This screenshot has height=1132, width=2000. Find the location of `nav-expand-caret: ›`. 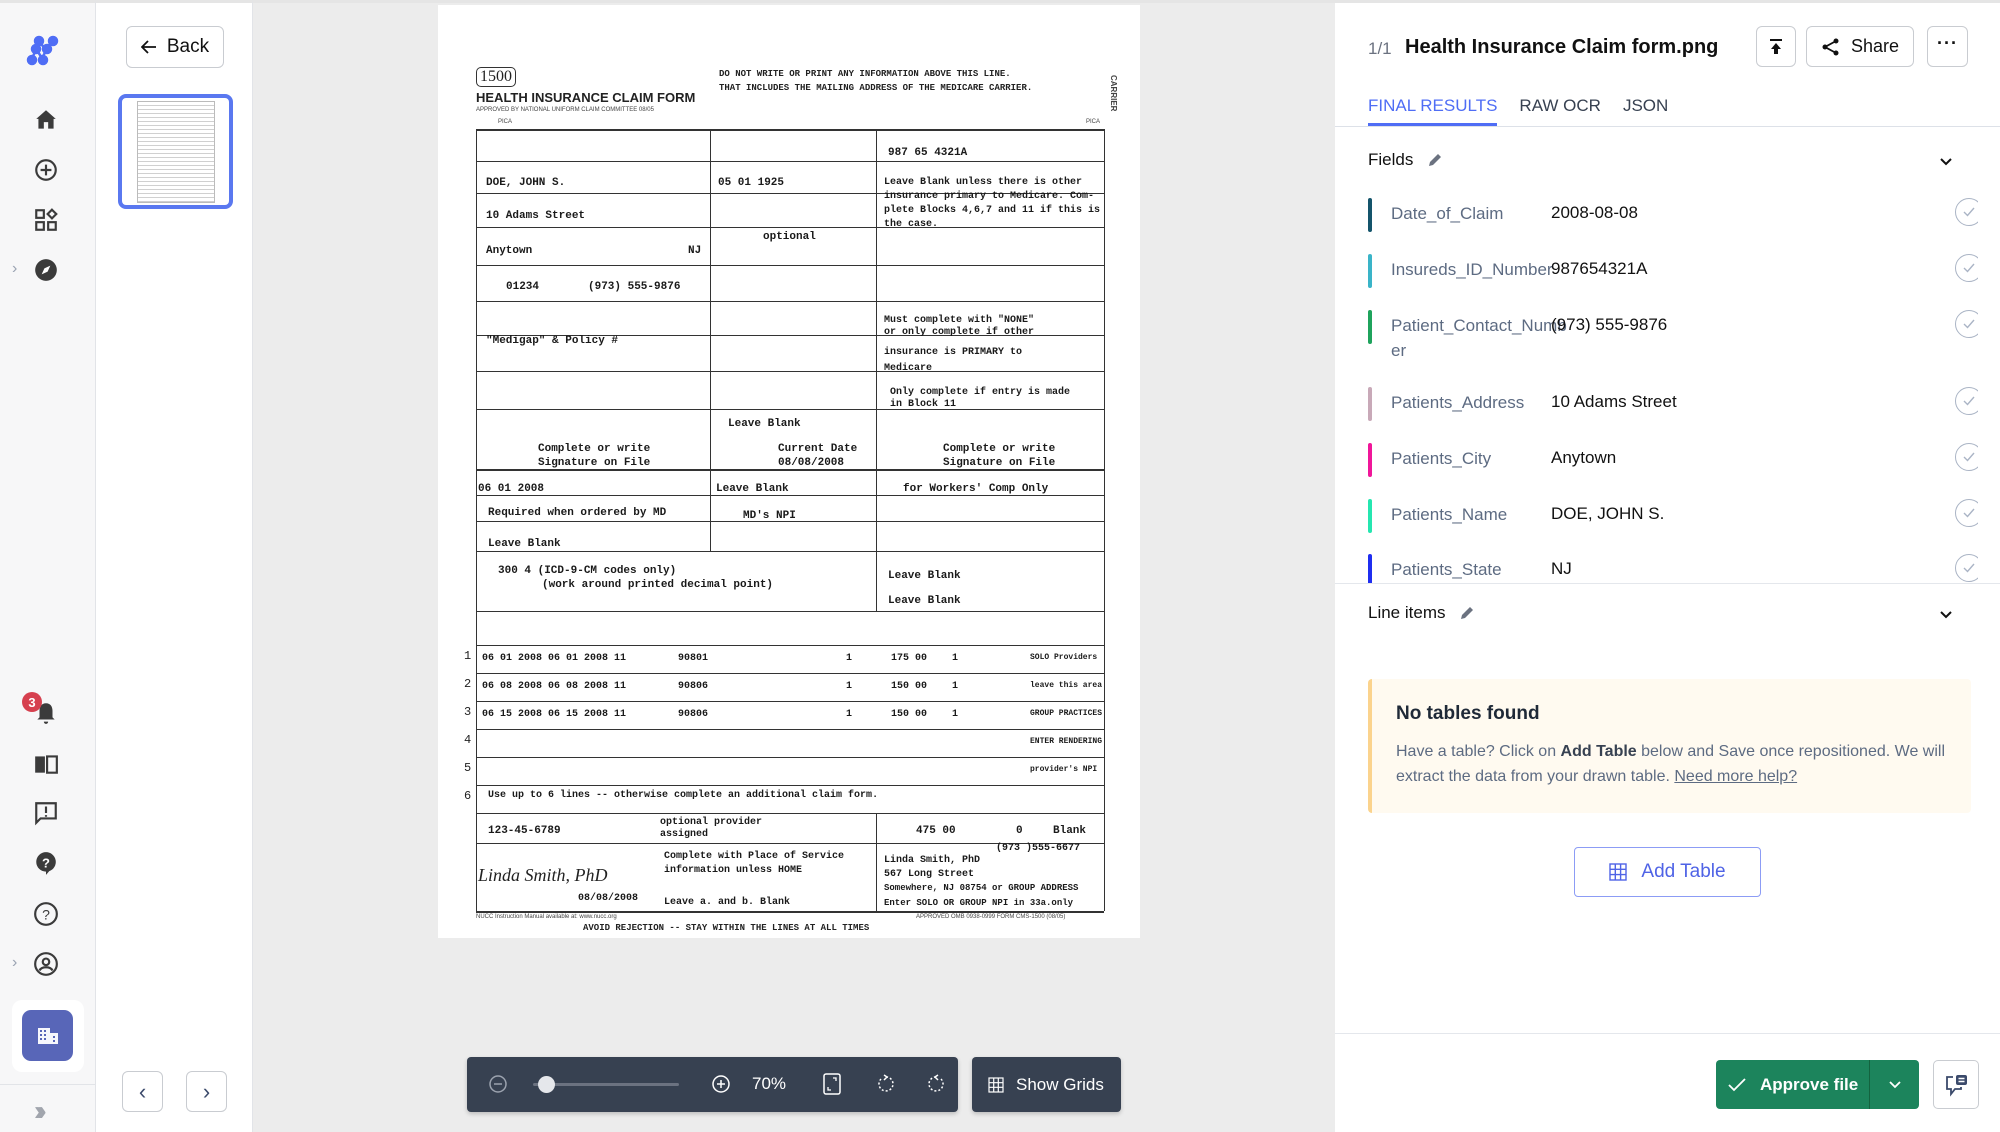

nav-expand-caret: › is located at coordinates (14, 269).